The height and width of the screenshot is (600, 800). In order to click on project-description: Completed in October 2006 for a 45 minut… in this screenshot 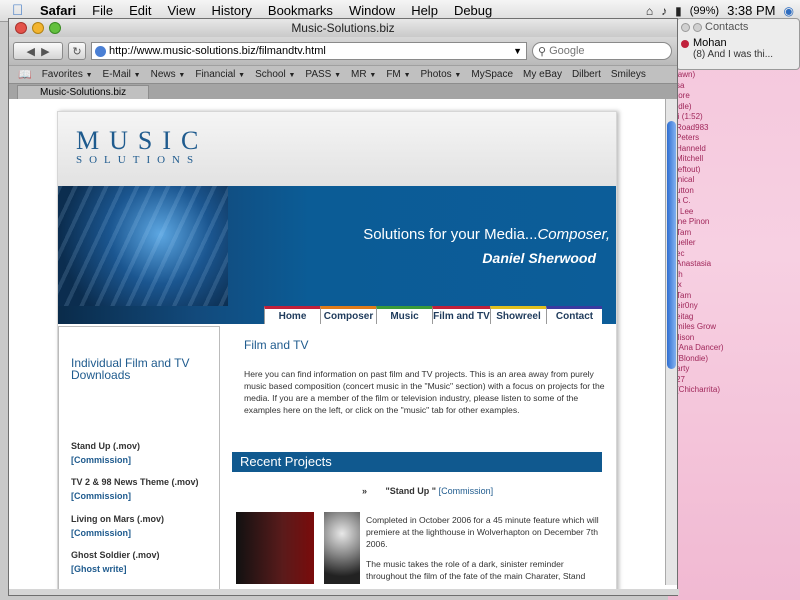, I will do `click(486, 552)`.